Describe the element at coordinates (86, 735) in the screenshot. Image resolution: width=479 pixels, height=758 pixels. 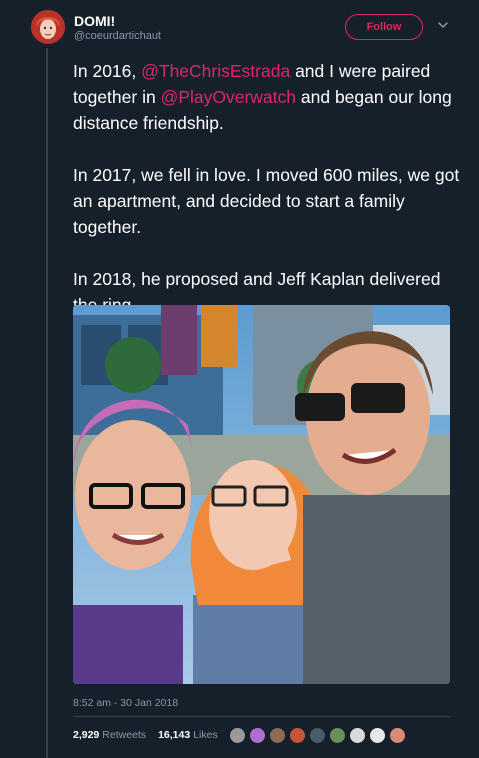
I see `retweets-count: 2,929` at that location.